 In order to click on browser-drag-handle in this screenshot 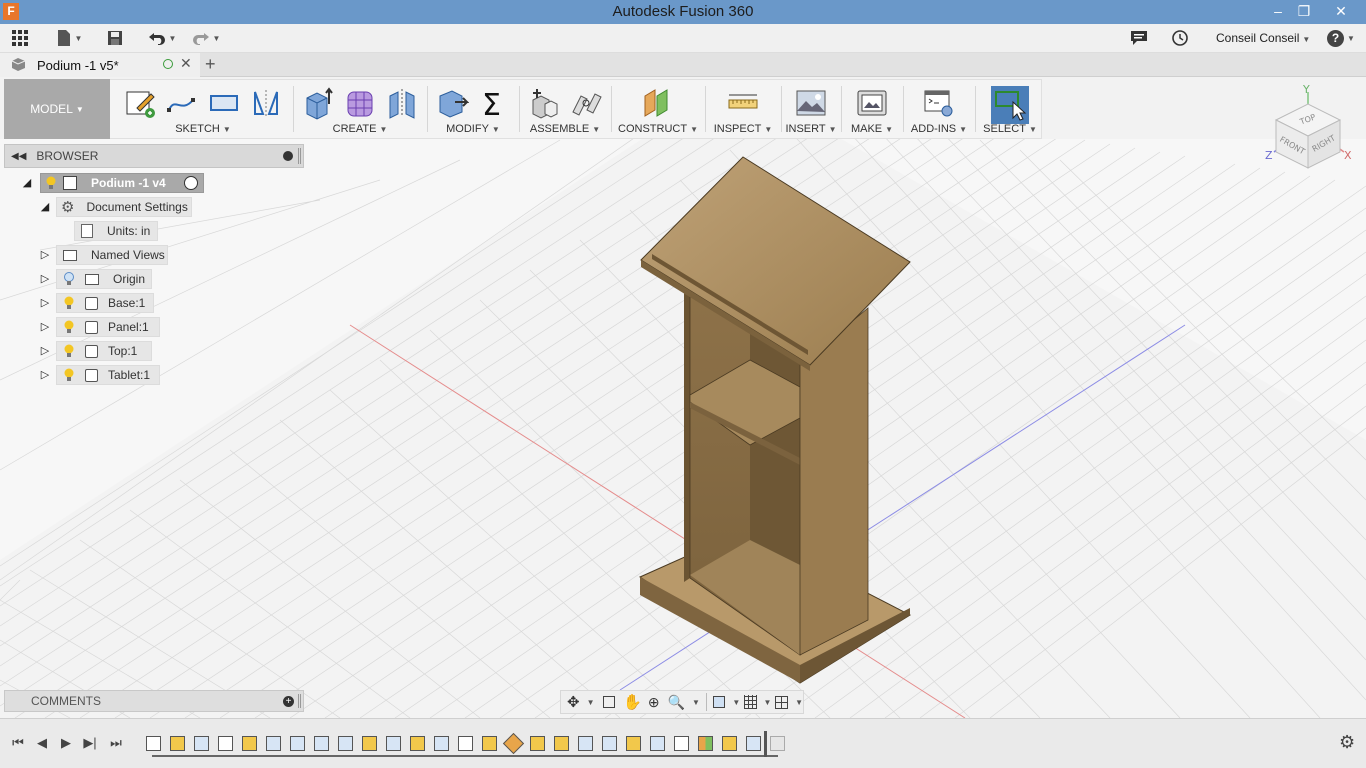, I will do `click(299, 156)`.